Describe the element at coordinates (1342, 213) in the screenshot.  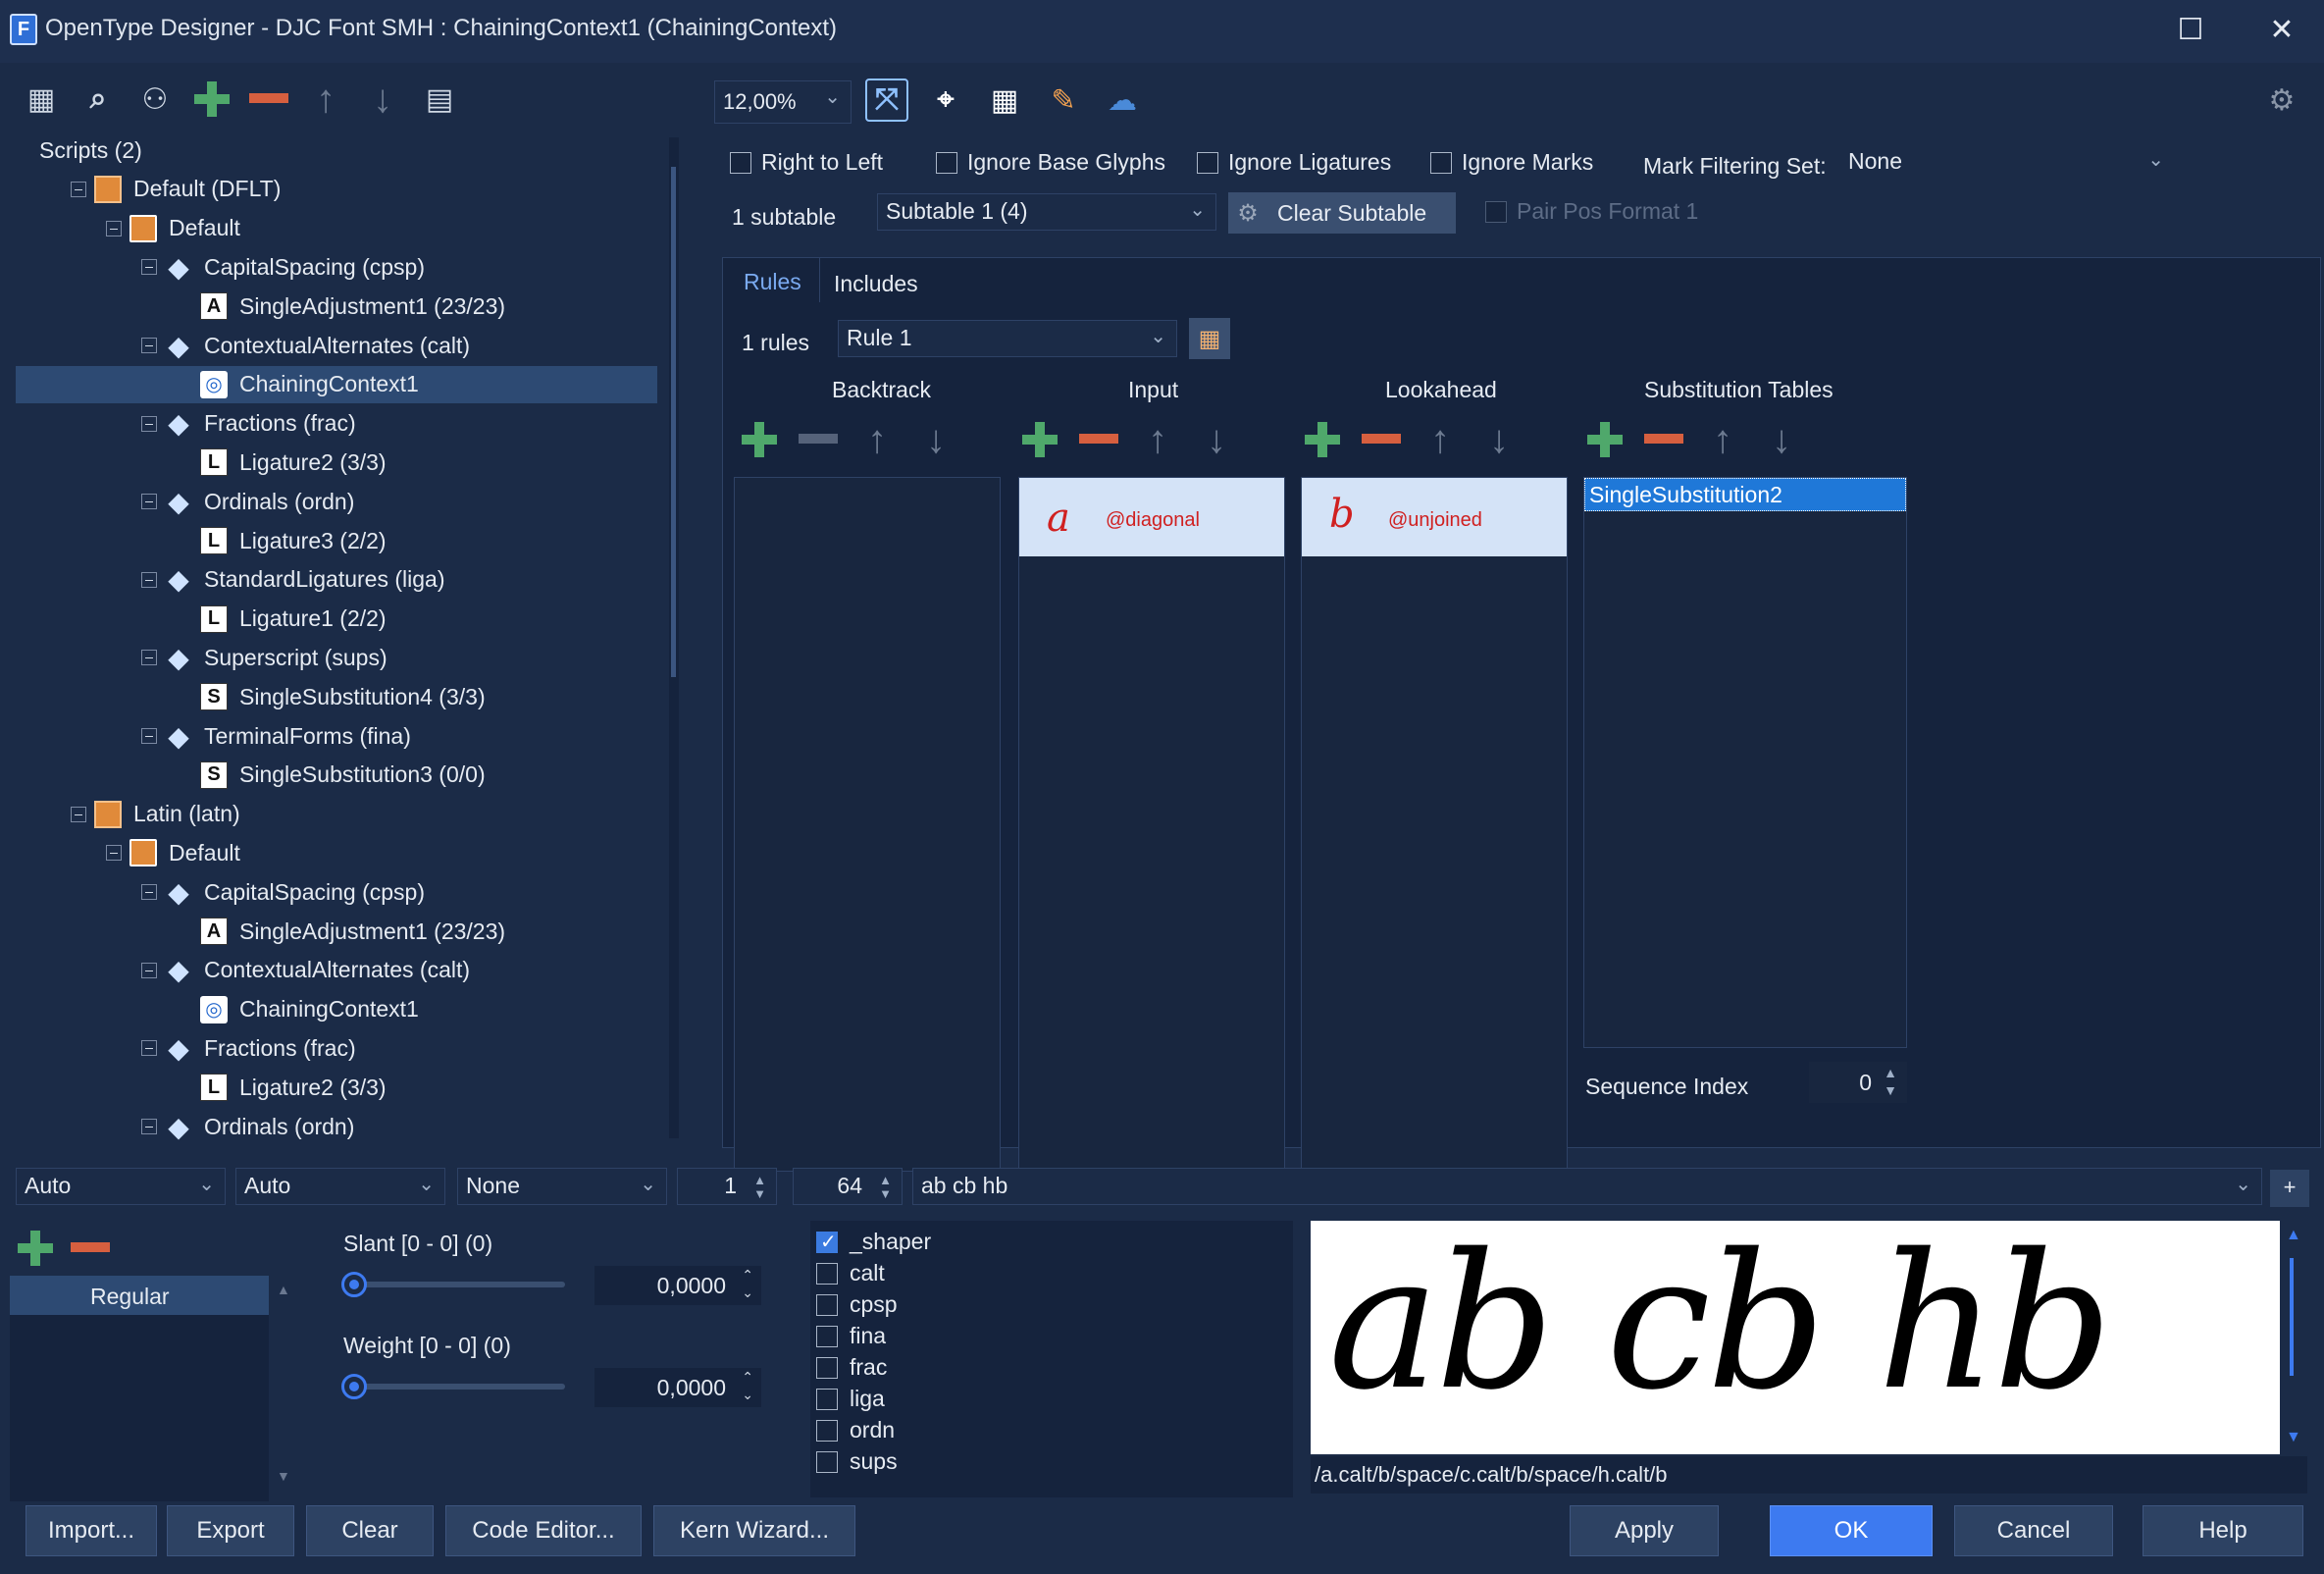
I see `clear-subtable-button: ⚙ Clear Subtable` at that location.